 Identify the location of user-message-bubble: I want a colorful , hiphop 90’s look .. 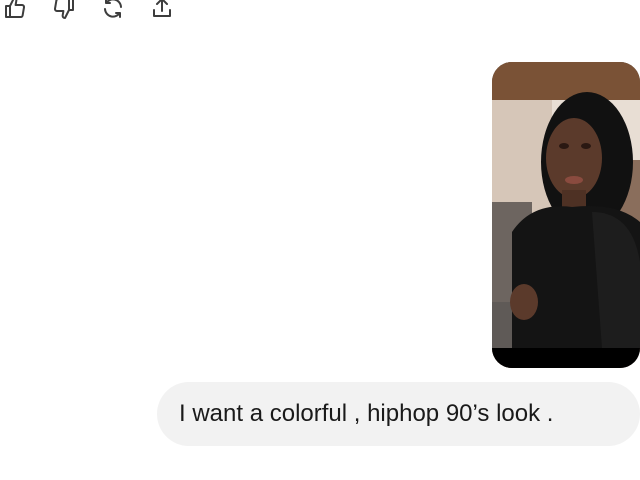
(398, 414).